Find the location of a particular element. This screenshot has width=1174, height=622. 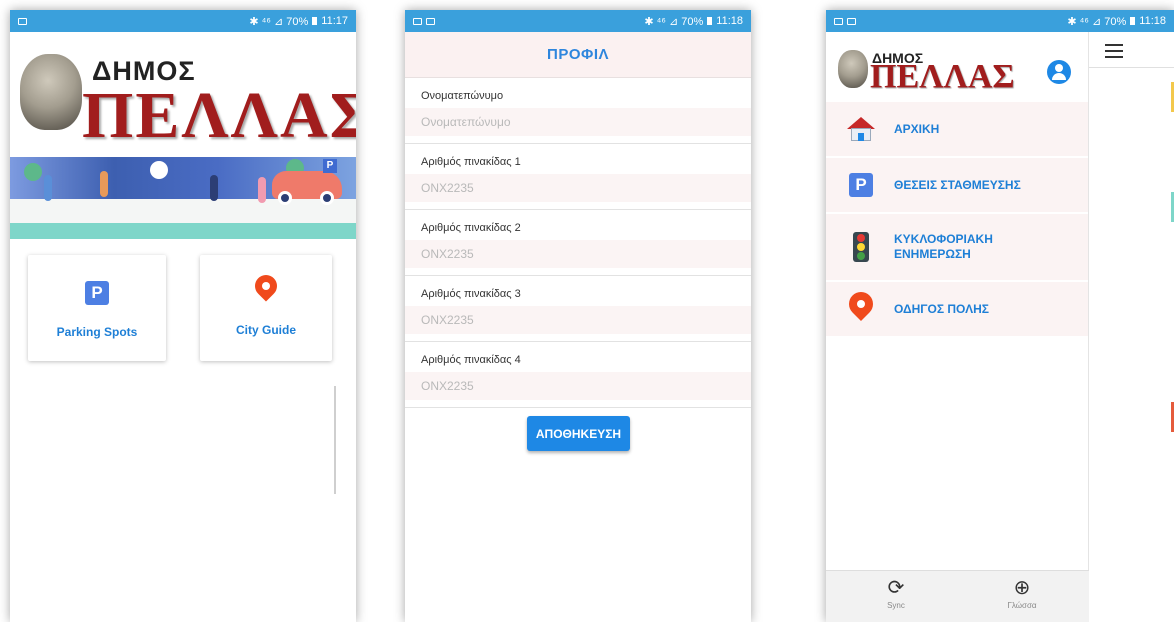

home-icon is located at coordinates (861, 129).